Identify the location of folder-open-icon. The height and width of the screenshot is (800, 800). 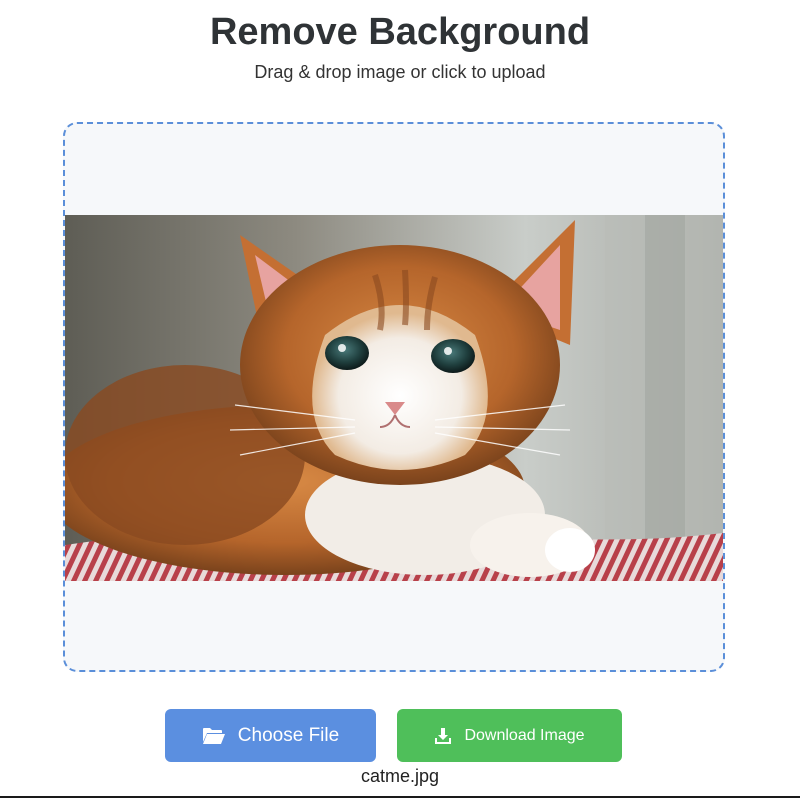
(214, 736).